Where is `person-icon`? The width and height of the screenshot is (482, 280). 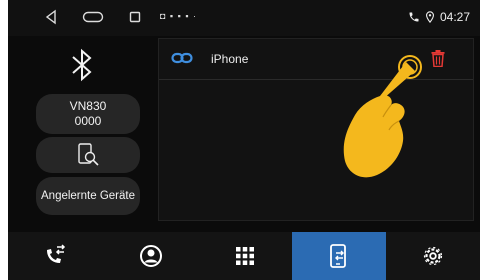 person-icon is located at coordinates (151, 256).